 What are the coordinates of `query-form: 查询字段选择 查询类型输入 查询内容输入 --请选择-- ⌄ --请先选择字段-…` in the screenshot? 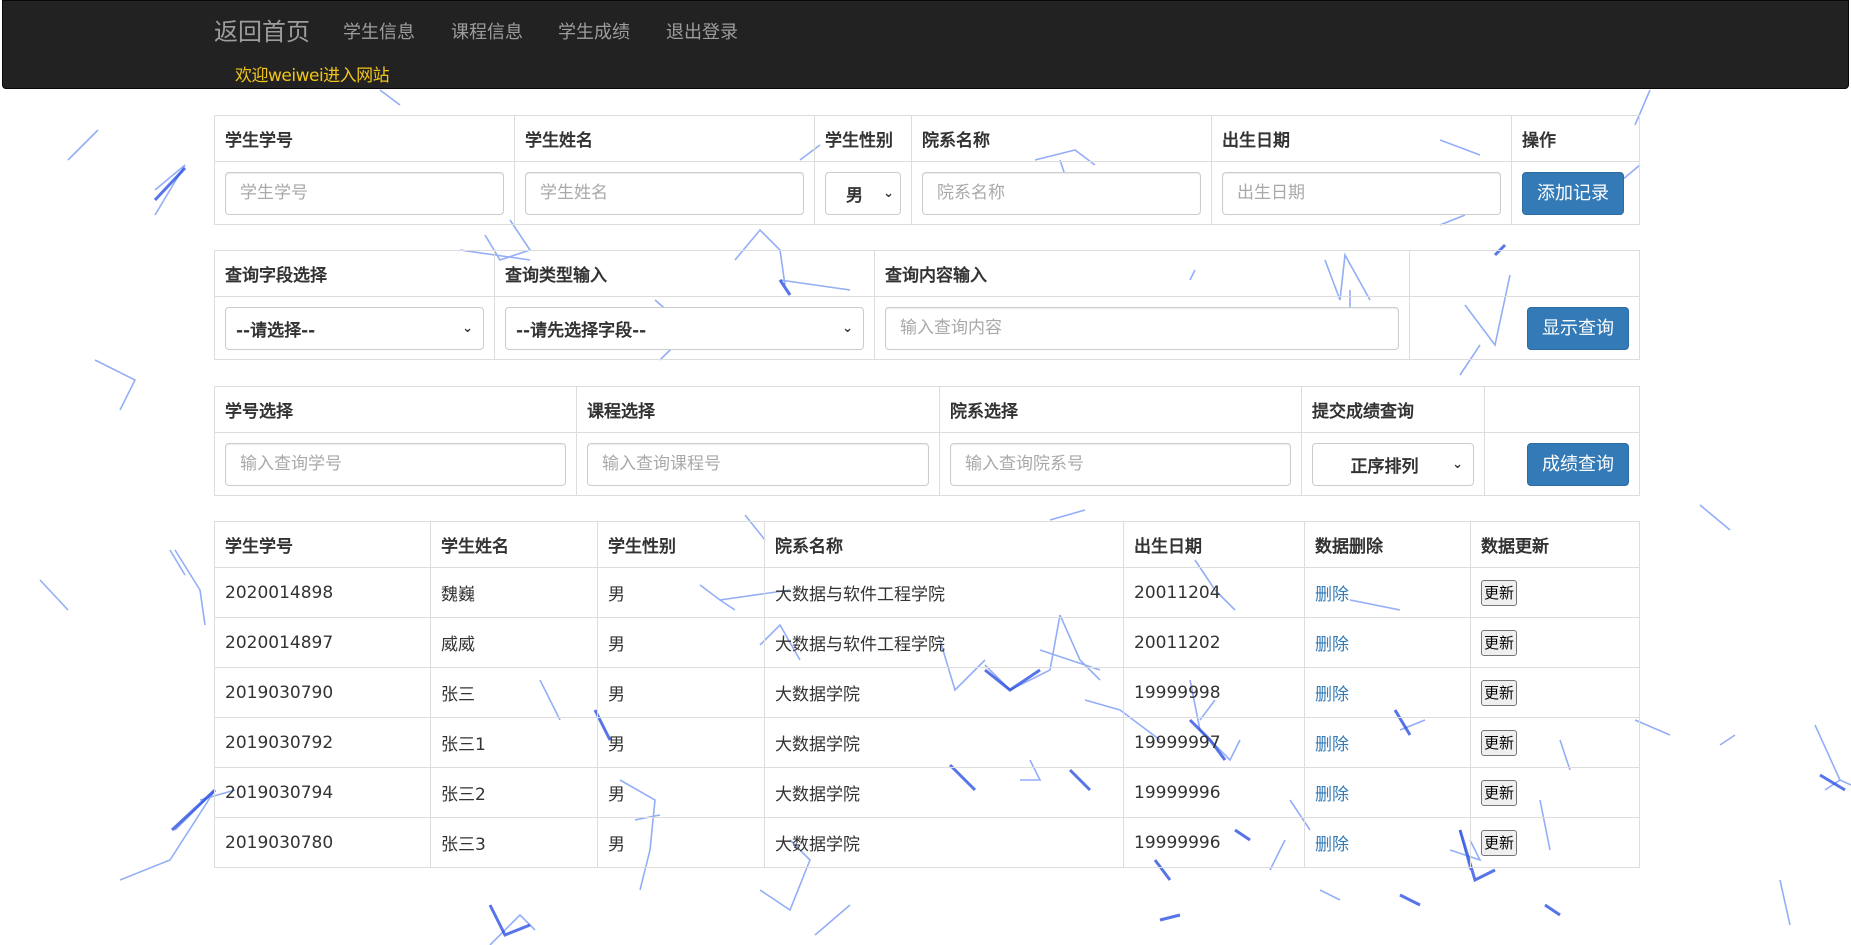 It's located at (927, 305).